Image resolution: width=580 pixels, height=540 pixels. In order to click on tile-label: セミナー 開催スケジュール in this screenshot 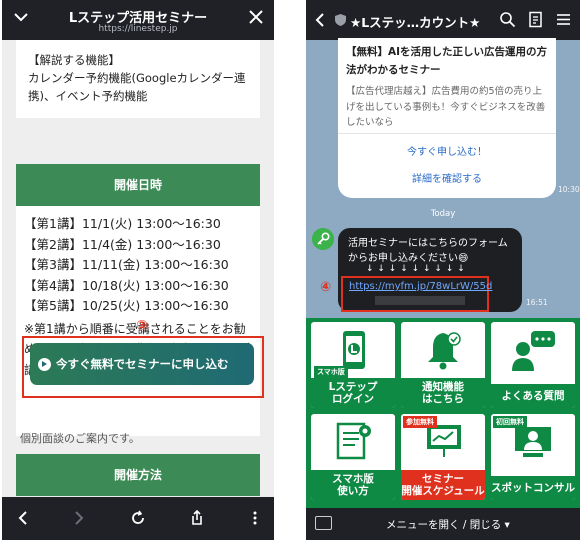, I will do `click(443, 485)`.